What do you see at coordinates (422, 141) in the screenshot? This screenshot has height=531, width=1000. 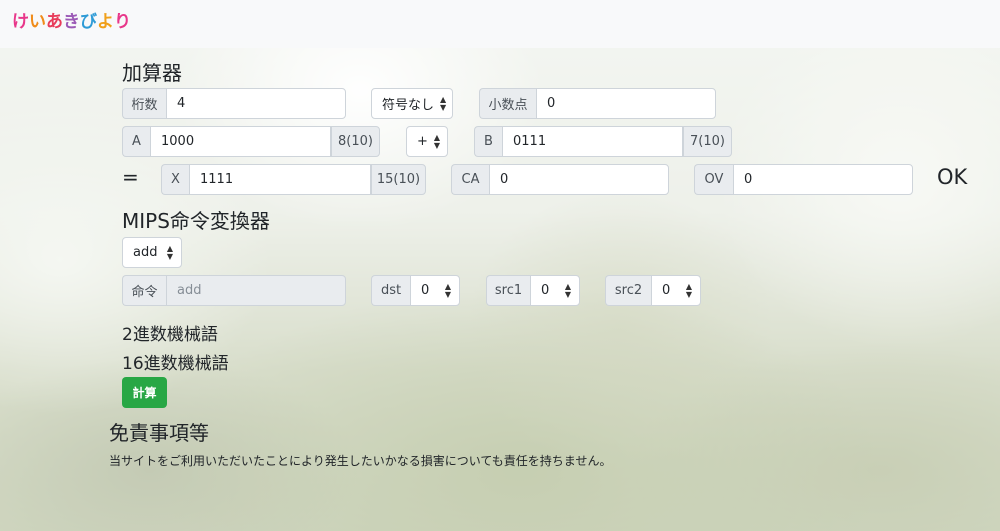 I see `operator-value: +` at bounding box center [422, 141].